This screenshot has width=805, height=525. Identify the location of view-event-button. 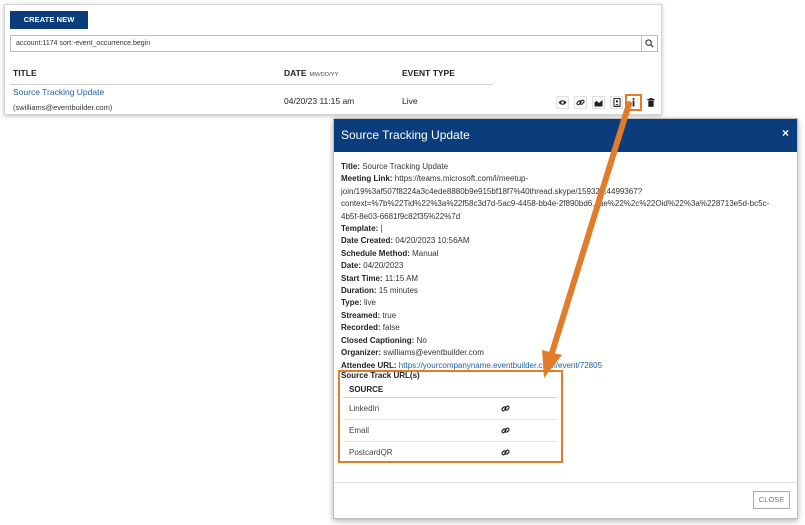
(562, 102).